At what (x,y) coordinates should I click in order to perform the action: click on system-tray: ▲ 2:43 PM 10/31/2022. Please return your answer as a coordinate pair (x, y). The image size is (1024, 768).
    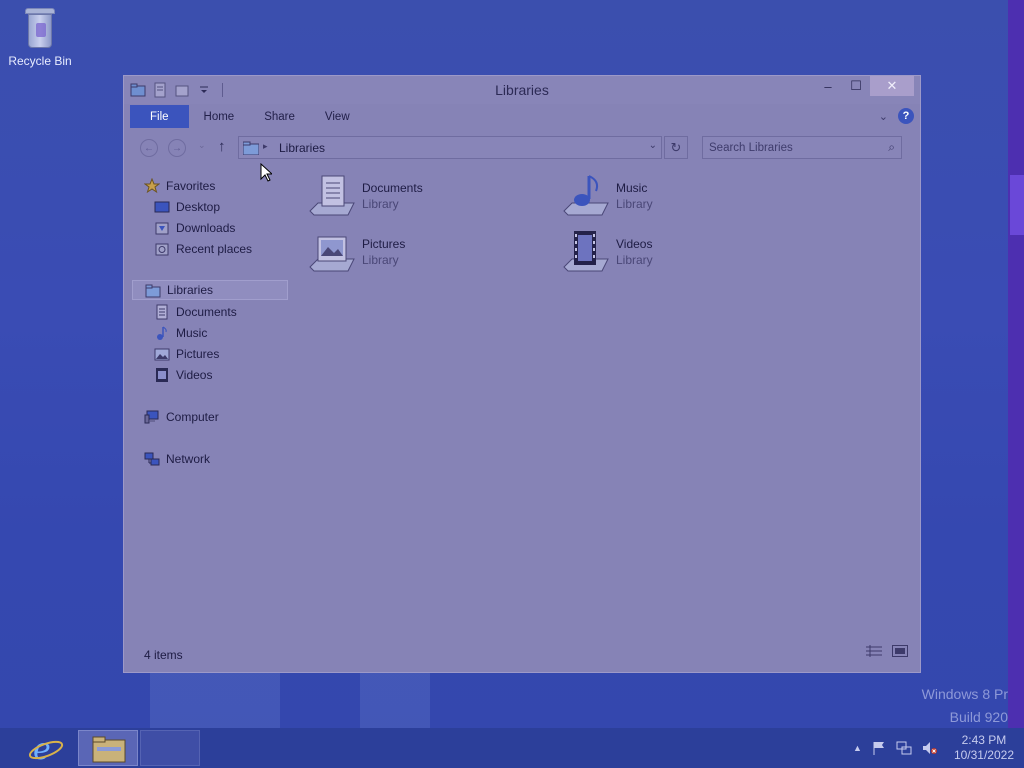
    Looking at the image, I should click on (933, 748).